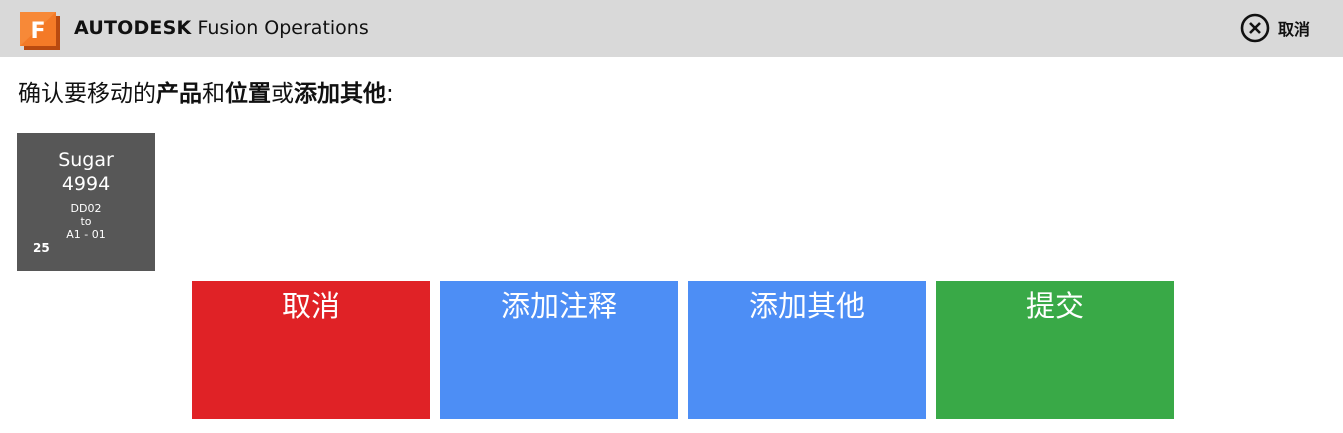  I want to click on header-cancel-label: 取消, so click(1294, 29).